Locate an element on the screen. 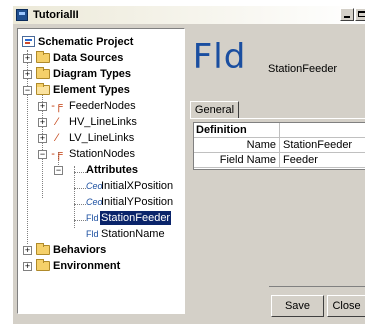 The height and width of the screenshot is (324, 365). tree-item-label: Element Types is located at coordinates (91, 90).